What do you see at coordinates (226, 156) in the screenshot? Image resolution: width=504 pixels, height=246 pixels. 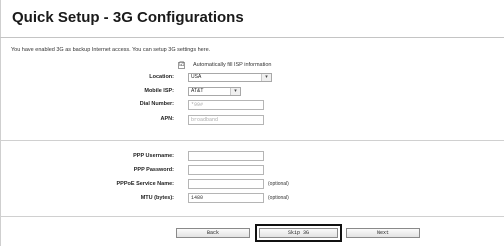 I see `ppp-username-input` at bounding box center [226, 156].